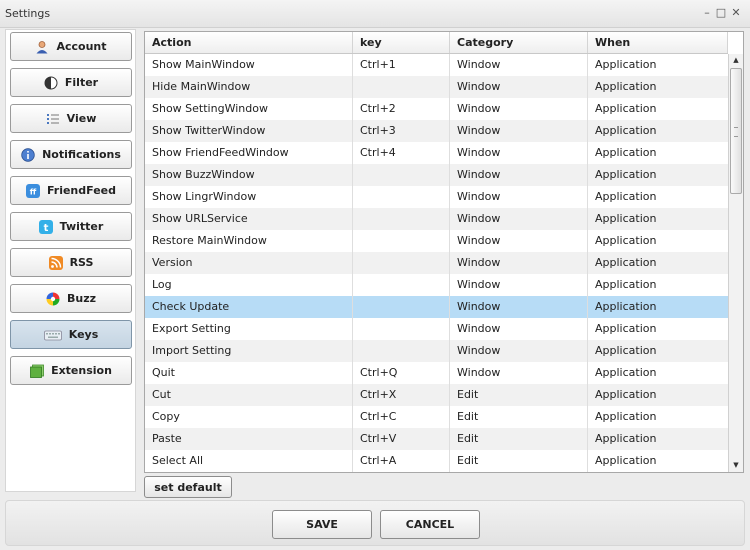 The height and width of the screenshot is (550, 750). What do you see at coordinates (735, 263) in the screenshot?
I see `table-scrollbar: ▲ ▼` at bounding box center [735, 263].